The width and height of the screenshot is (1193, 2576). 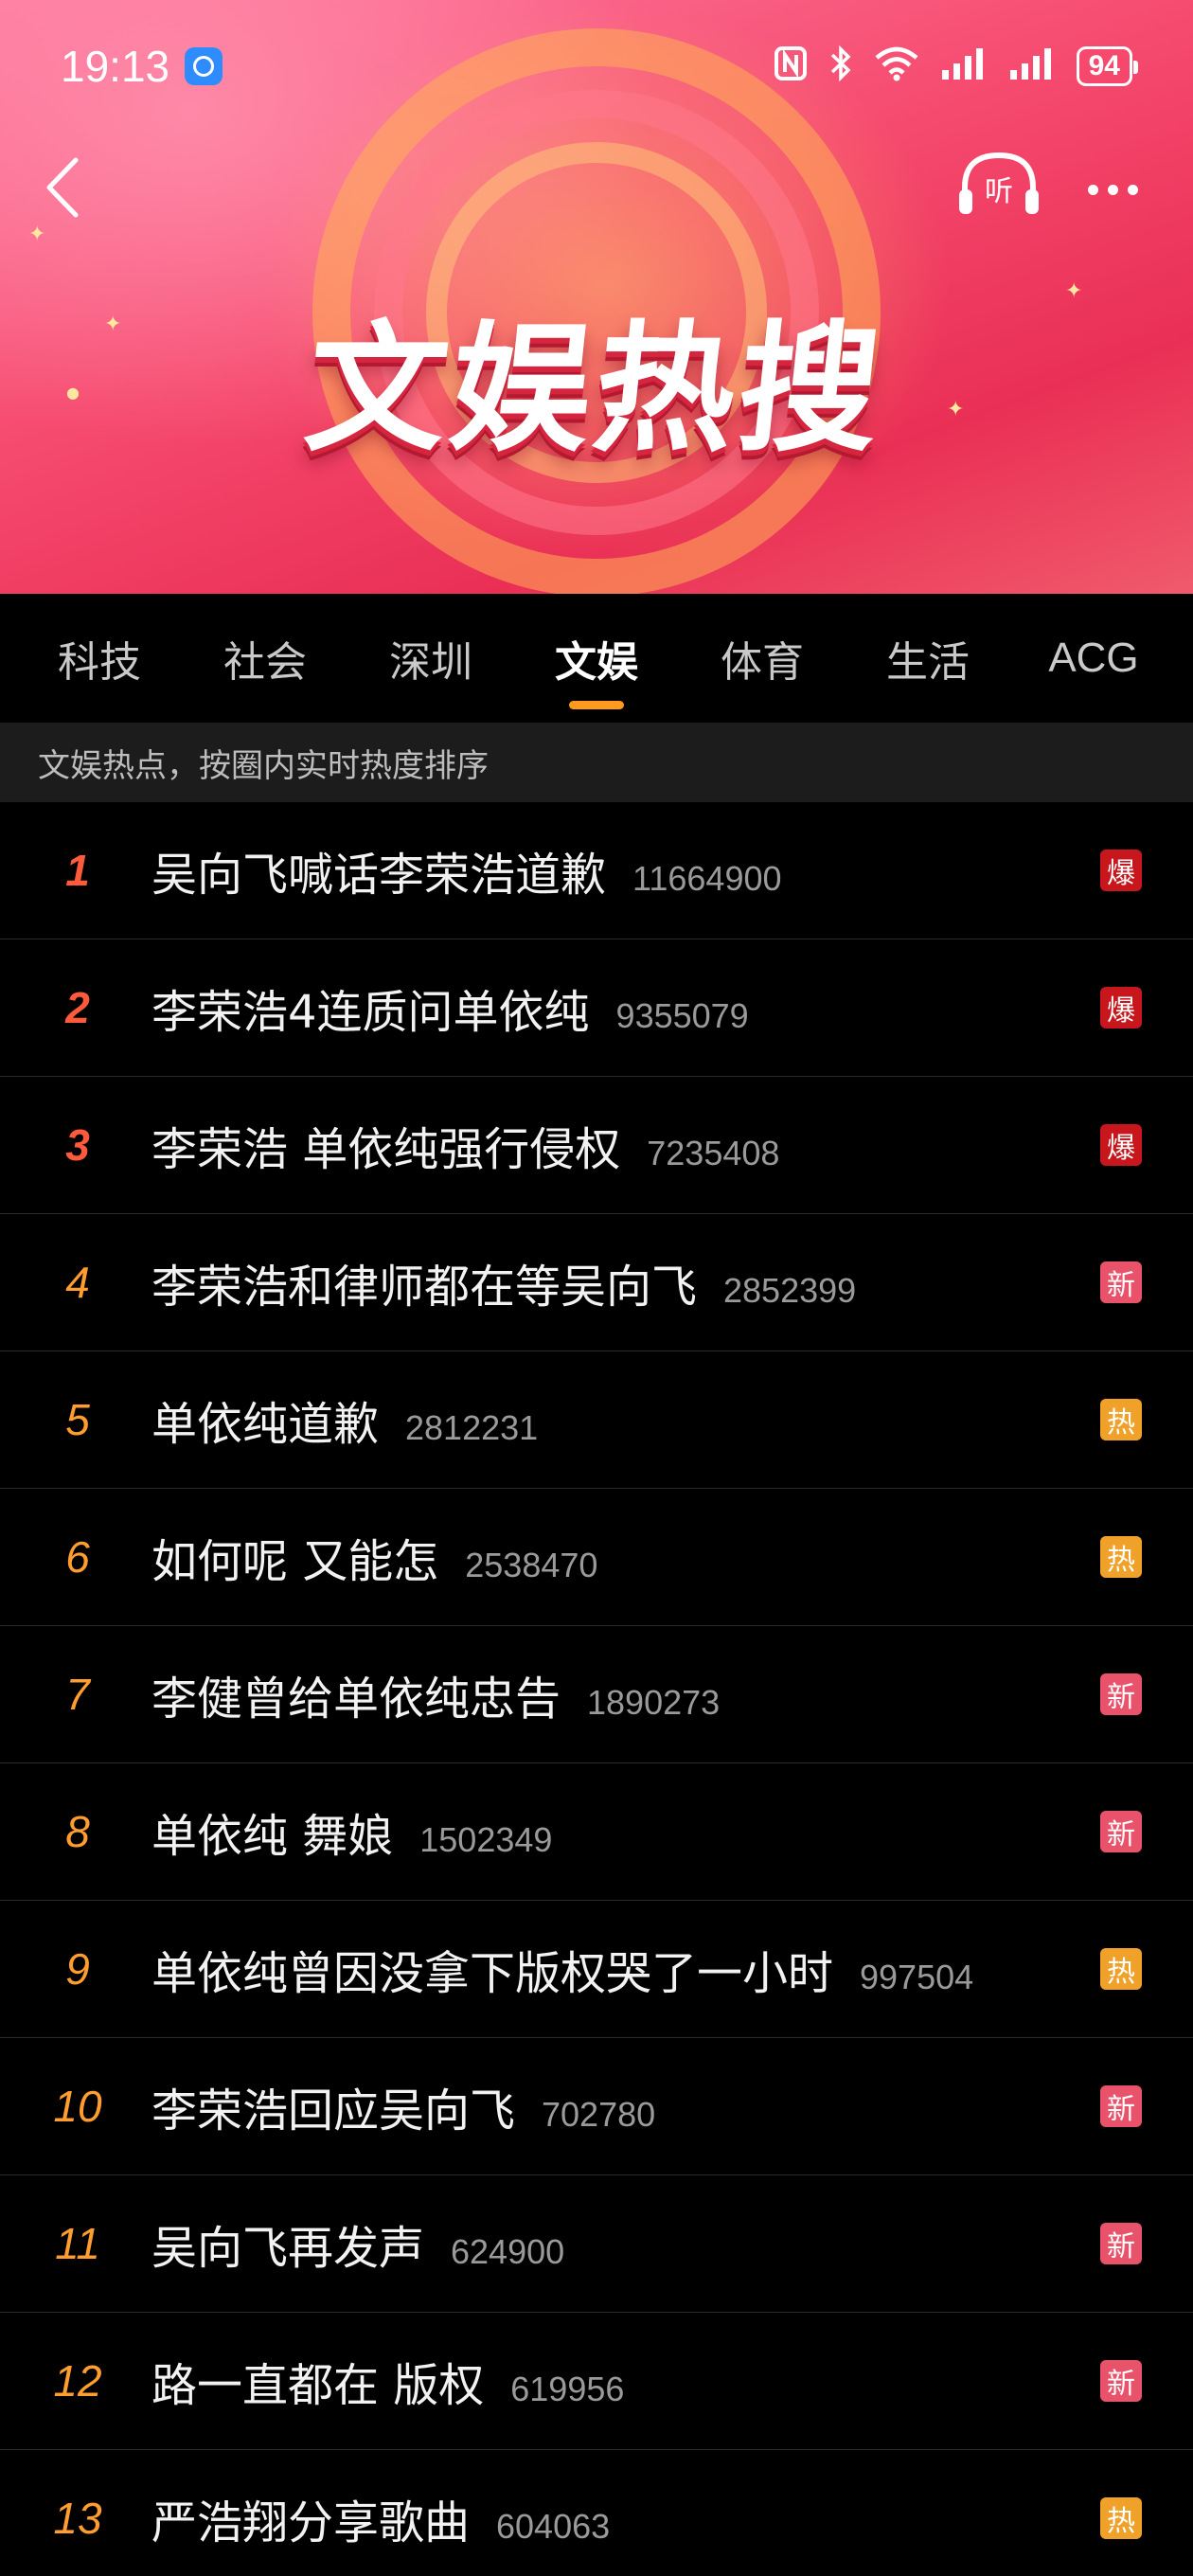 I want to click on heat-count: 997504, so click(x=917, y=1977).